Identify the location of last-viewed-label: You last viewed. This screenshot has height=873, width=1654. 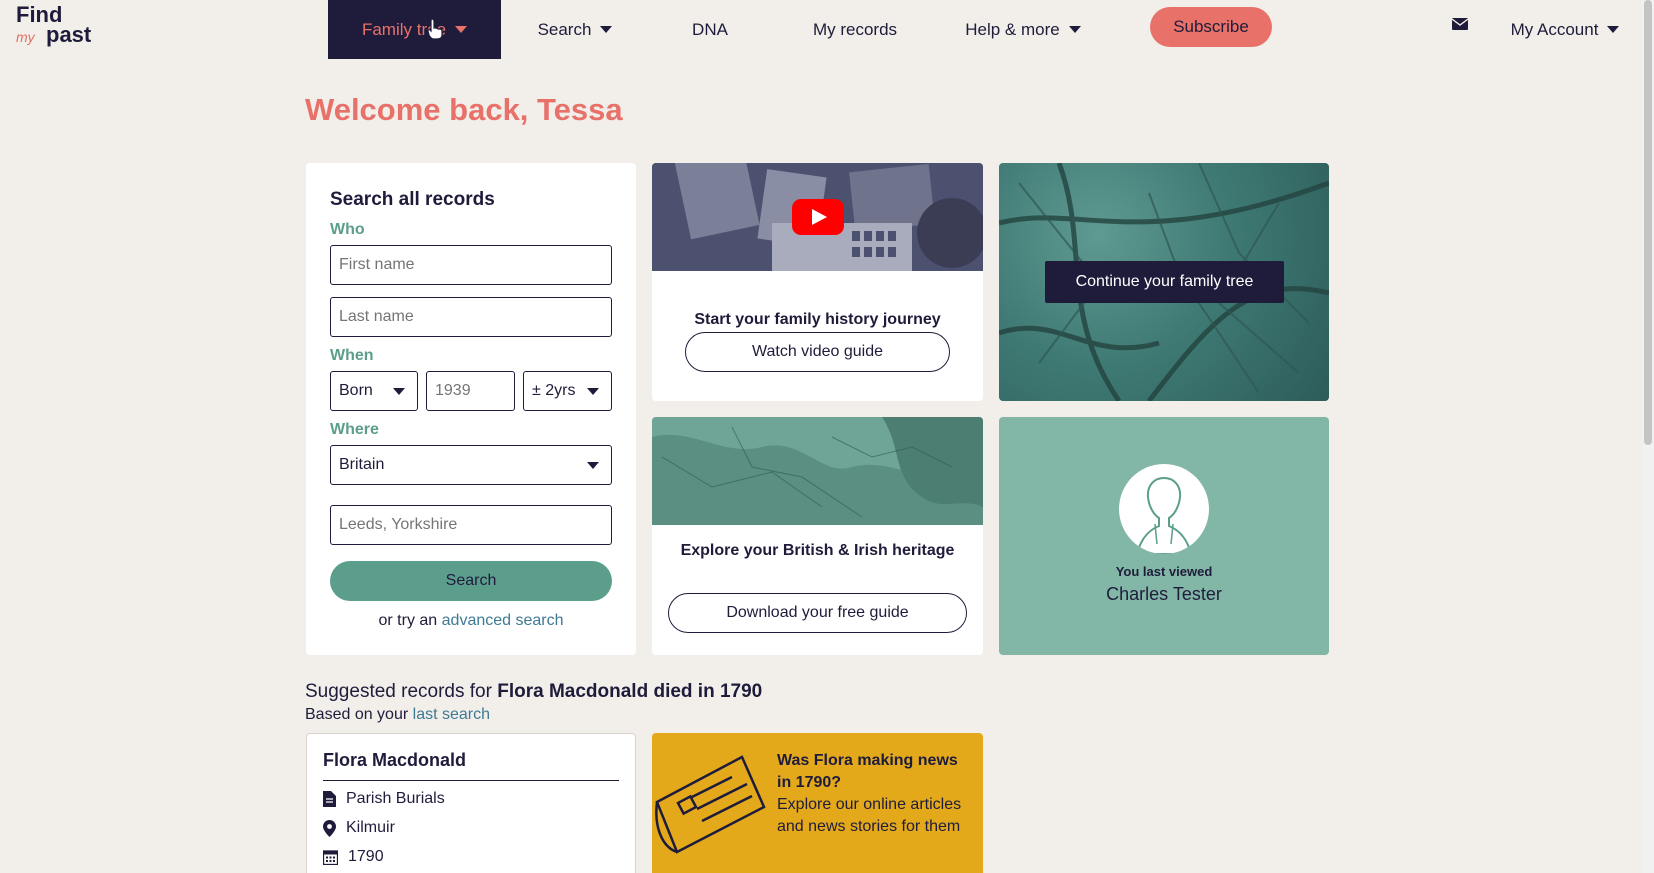
(1164, 571).